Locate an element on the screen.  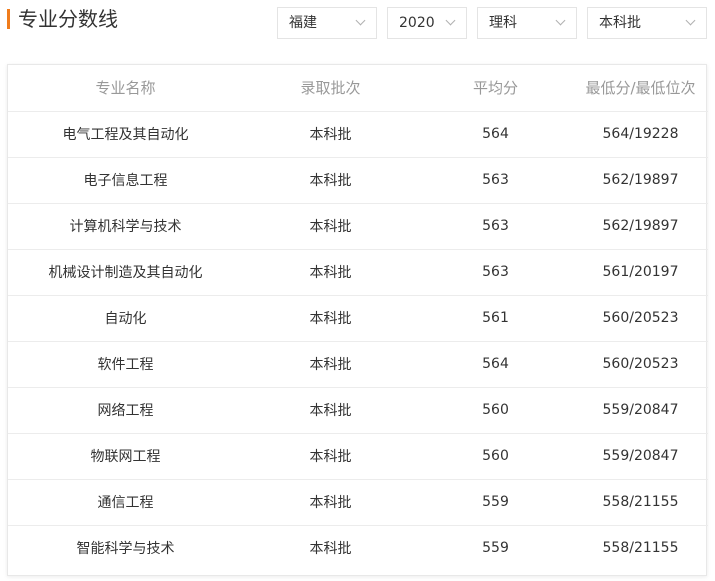
table-row: 计算机科学与技术 本科批 563 562/19897 is located at coordinates (358, 226).